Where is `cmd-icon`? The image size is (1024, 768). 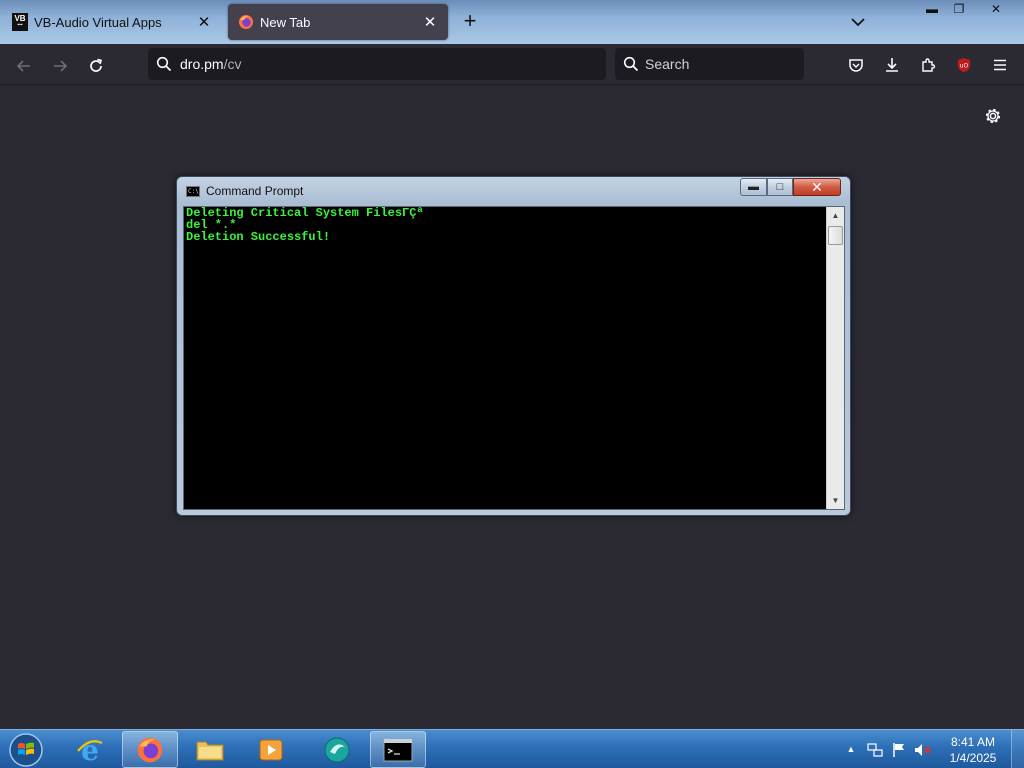
cmd-icon is located at coordinates (398, 749).